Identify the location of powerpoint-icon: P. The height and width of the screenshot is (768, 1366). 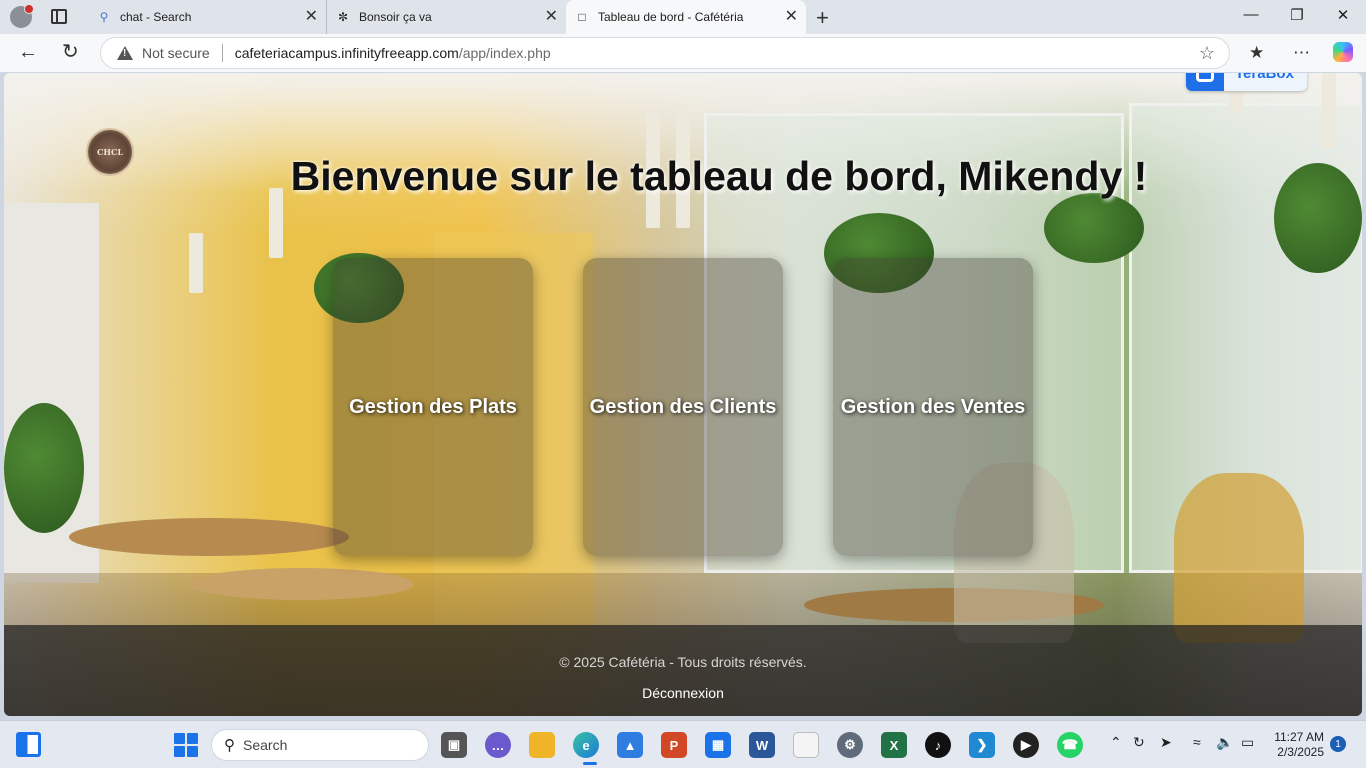
(674, 745).